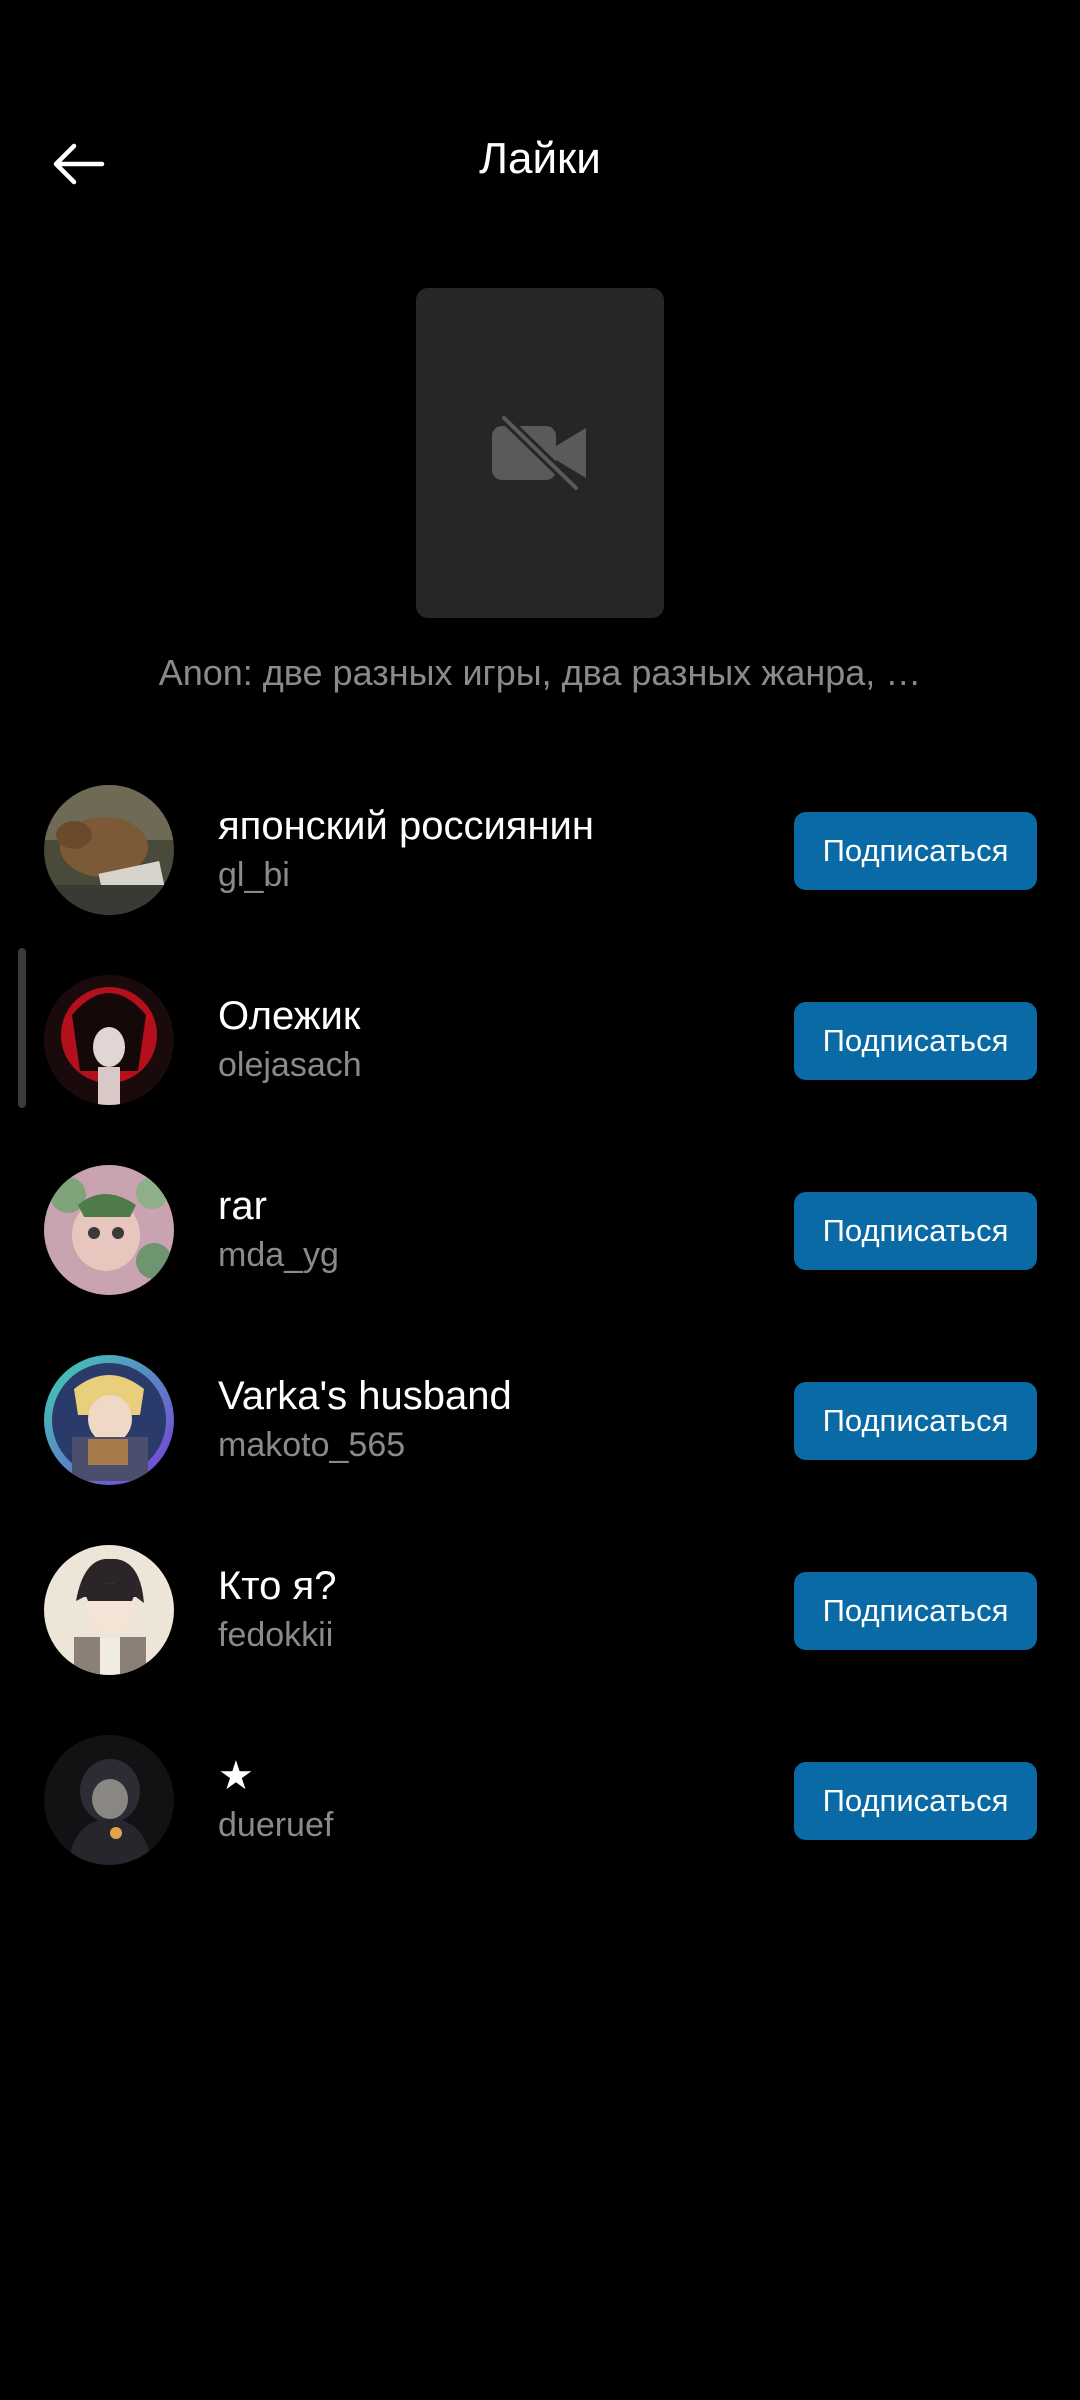  I want to click on top-bar: Лайки, so click(540, 165).